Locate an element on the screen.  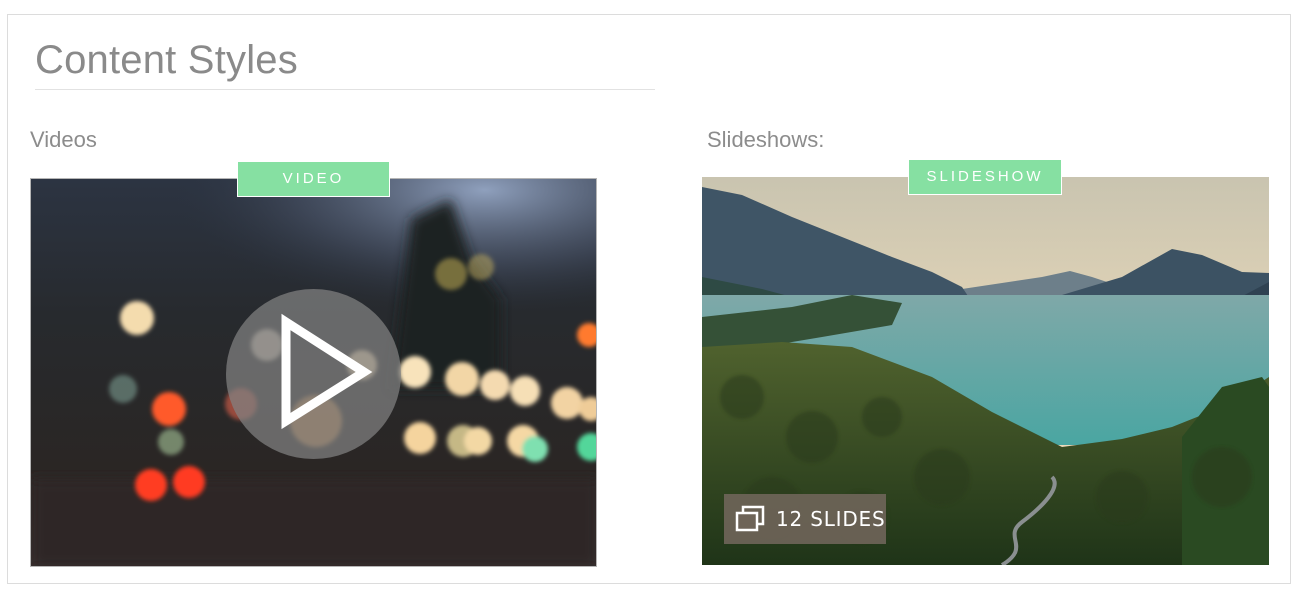
title-divider is located at coordinates (345, 89).